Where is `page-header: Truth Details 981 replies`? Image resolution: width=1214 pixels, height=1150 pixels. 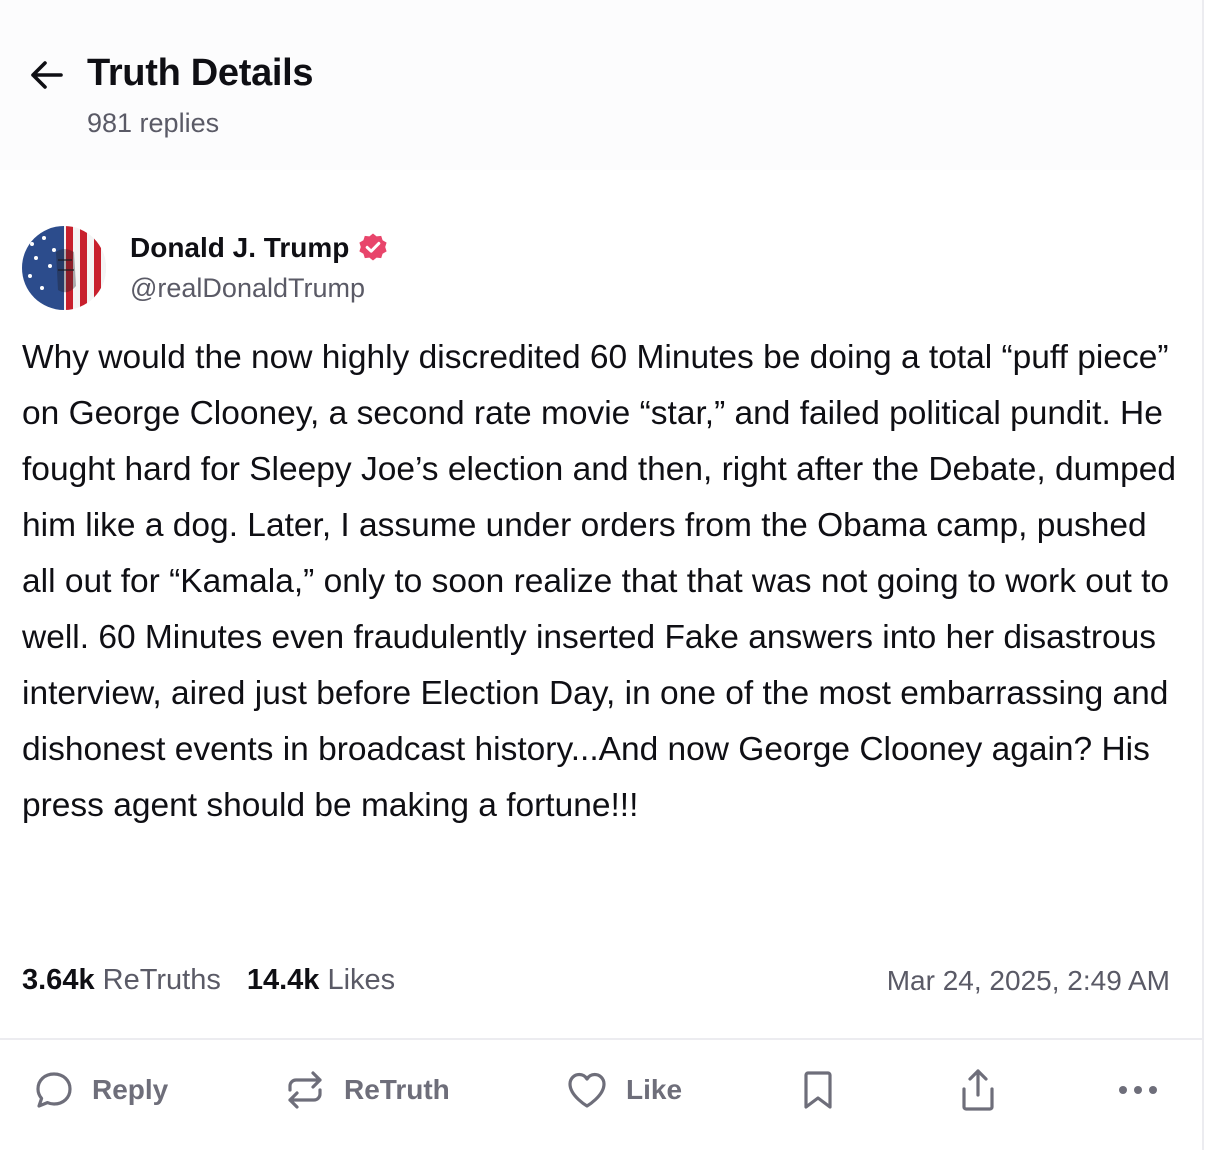
page-header: Truth Details 981 replies is located at coordinates (601, 85).